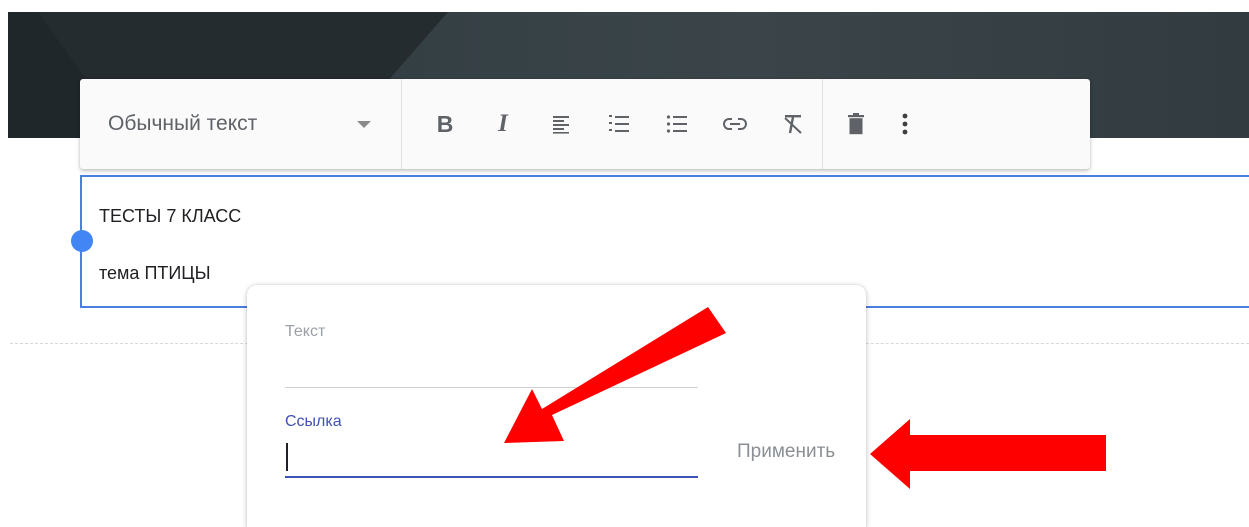  I want to click on clear-format-button, so click(793, 124).